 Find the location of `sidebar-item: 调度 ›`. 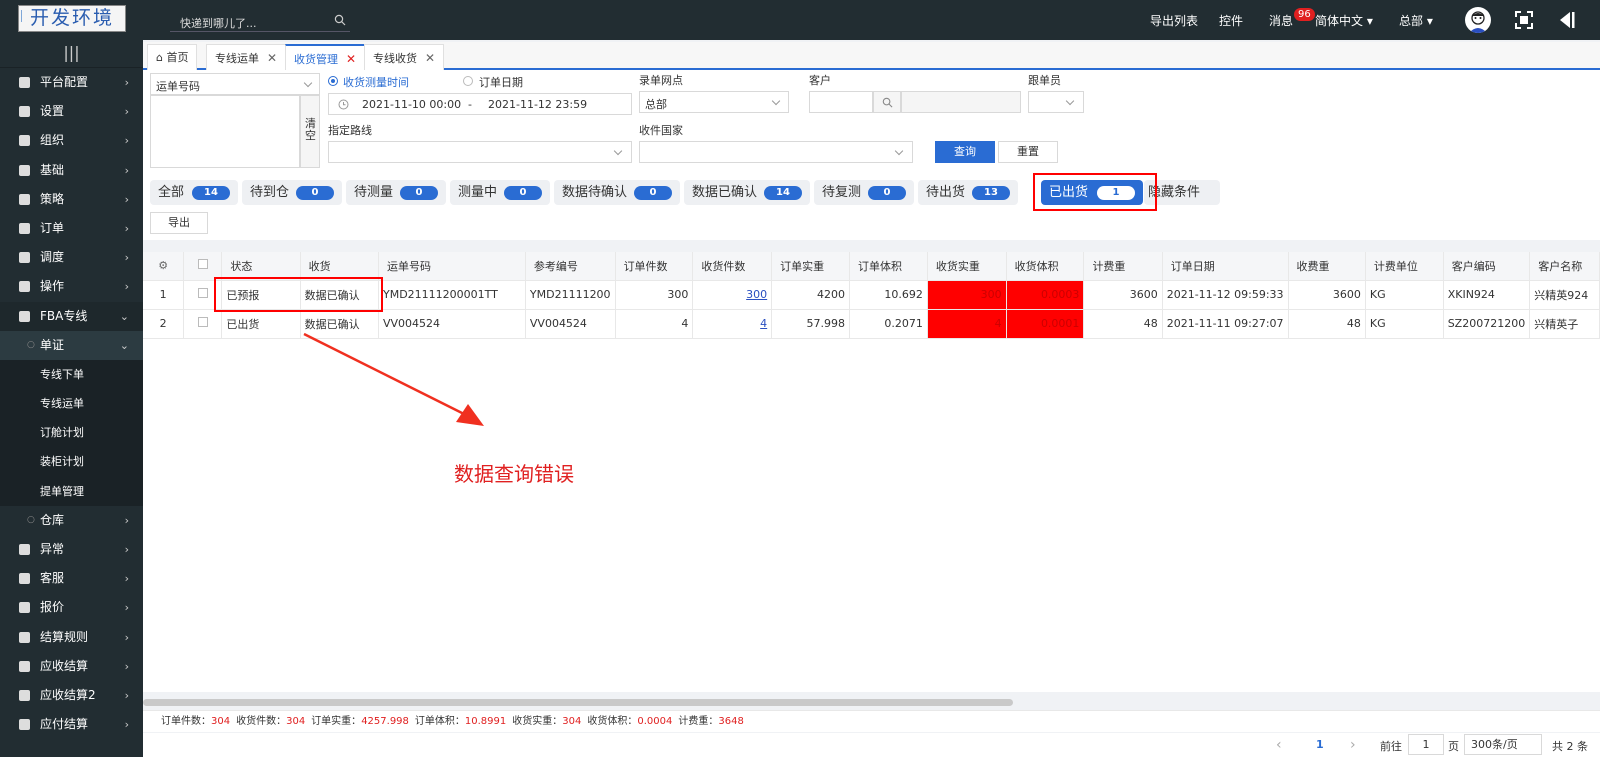

sidebar-item: 调度 › is located at coordinates (71, 257).